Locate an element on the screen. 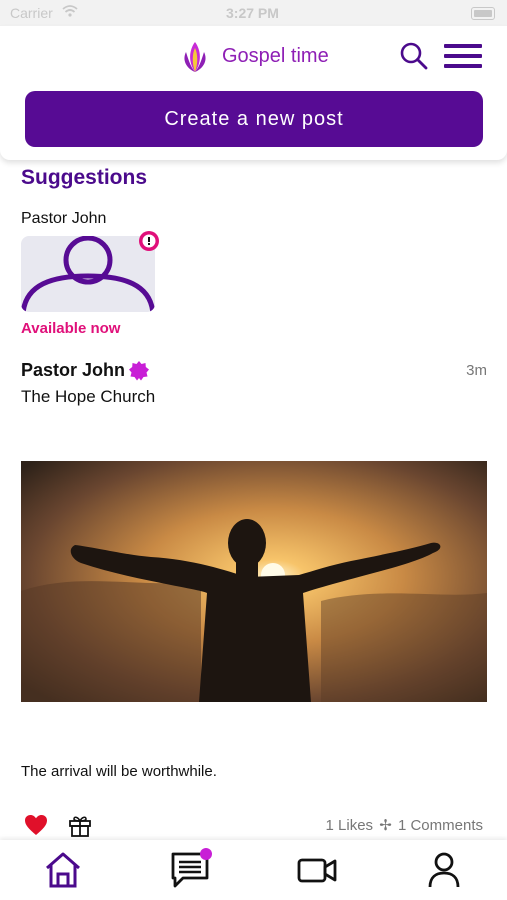 Image resolution: width=507 pixels, height=900 pixels. verified-icon is located at coordinates (139, 371).